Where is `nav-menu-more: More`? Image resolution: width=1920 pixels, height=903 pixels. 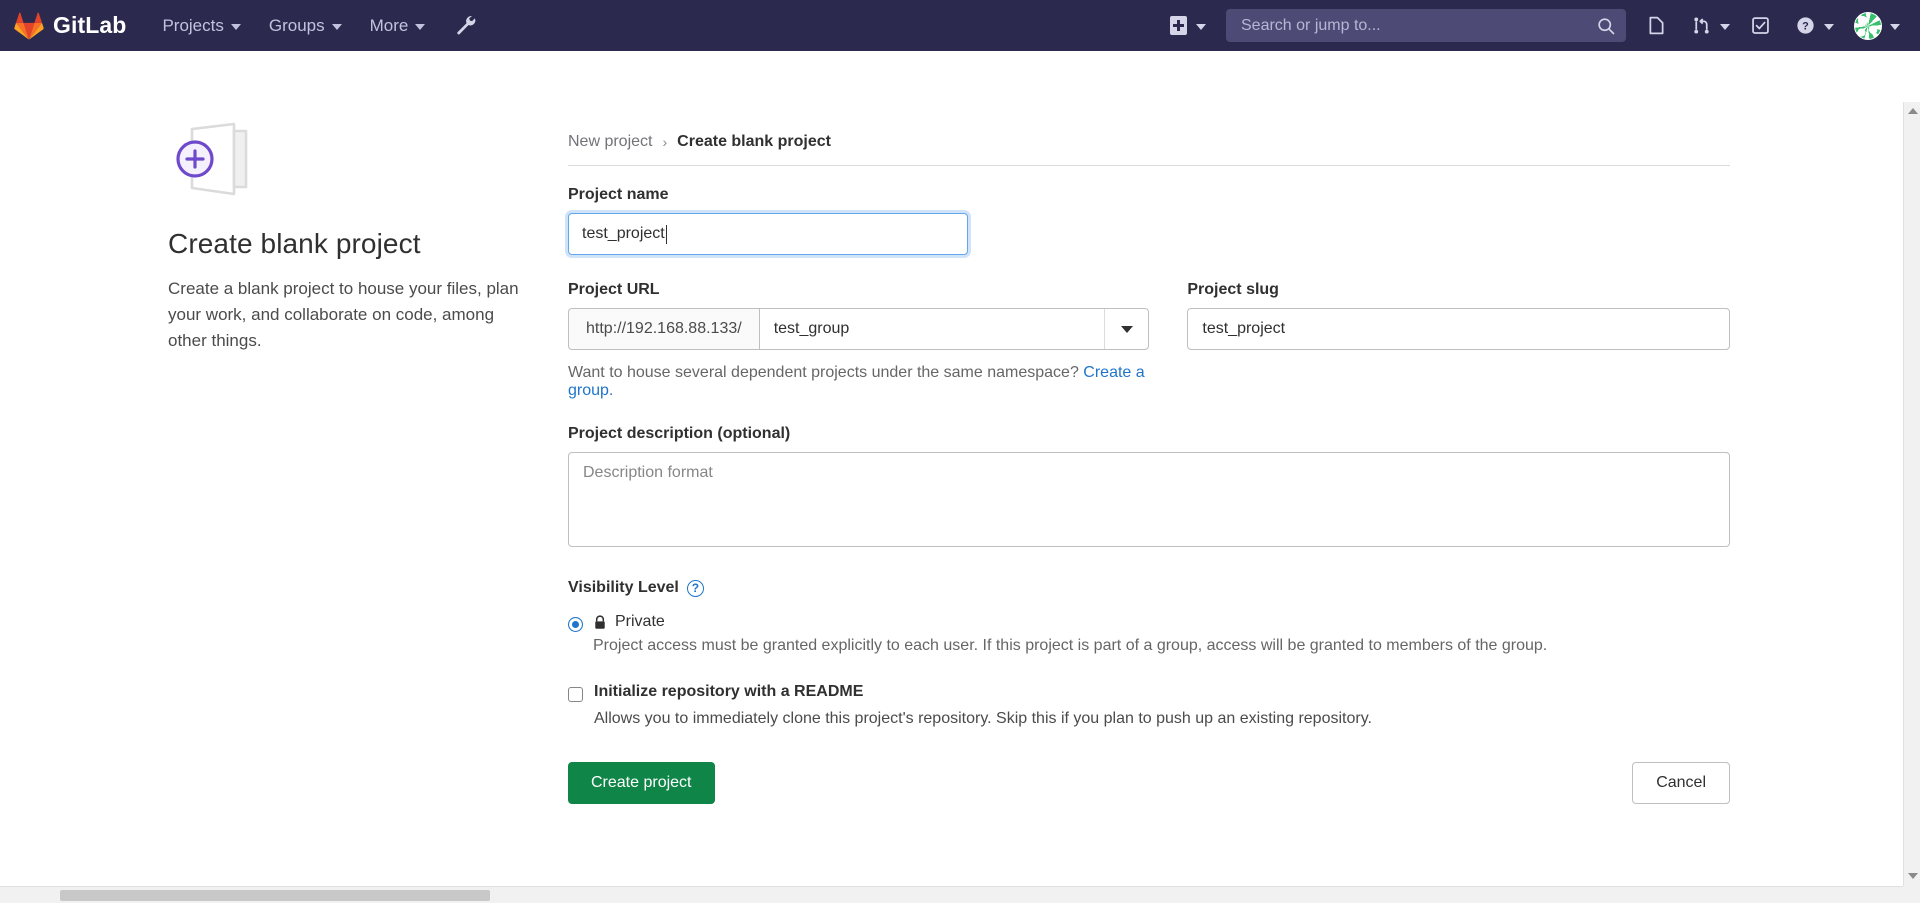
nav-menu-more: More is located at coordinates (398, 25).